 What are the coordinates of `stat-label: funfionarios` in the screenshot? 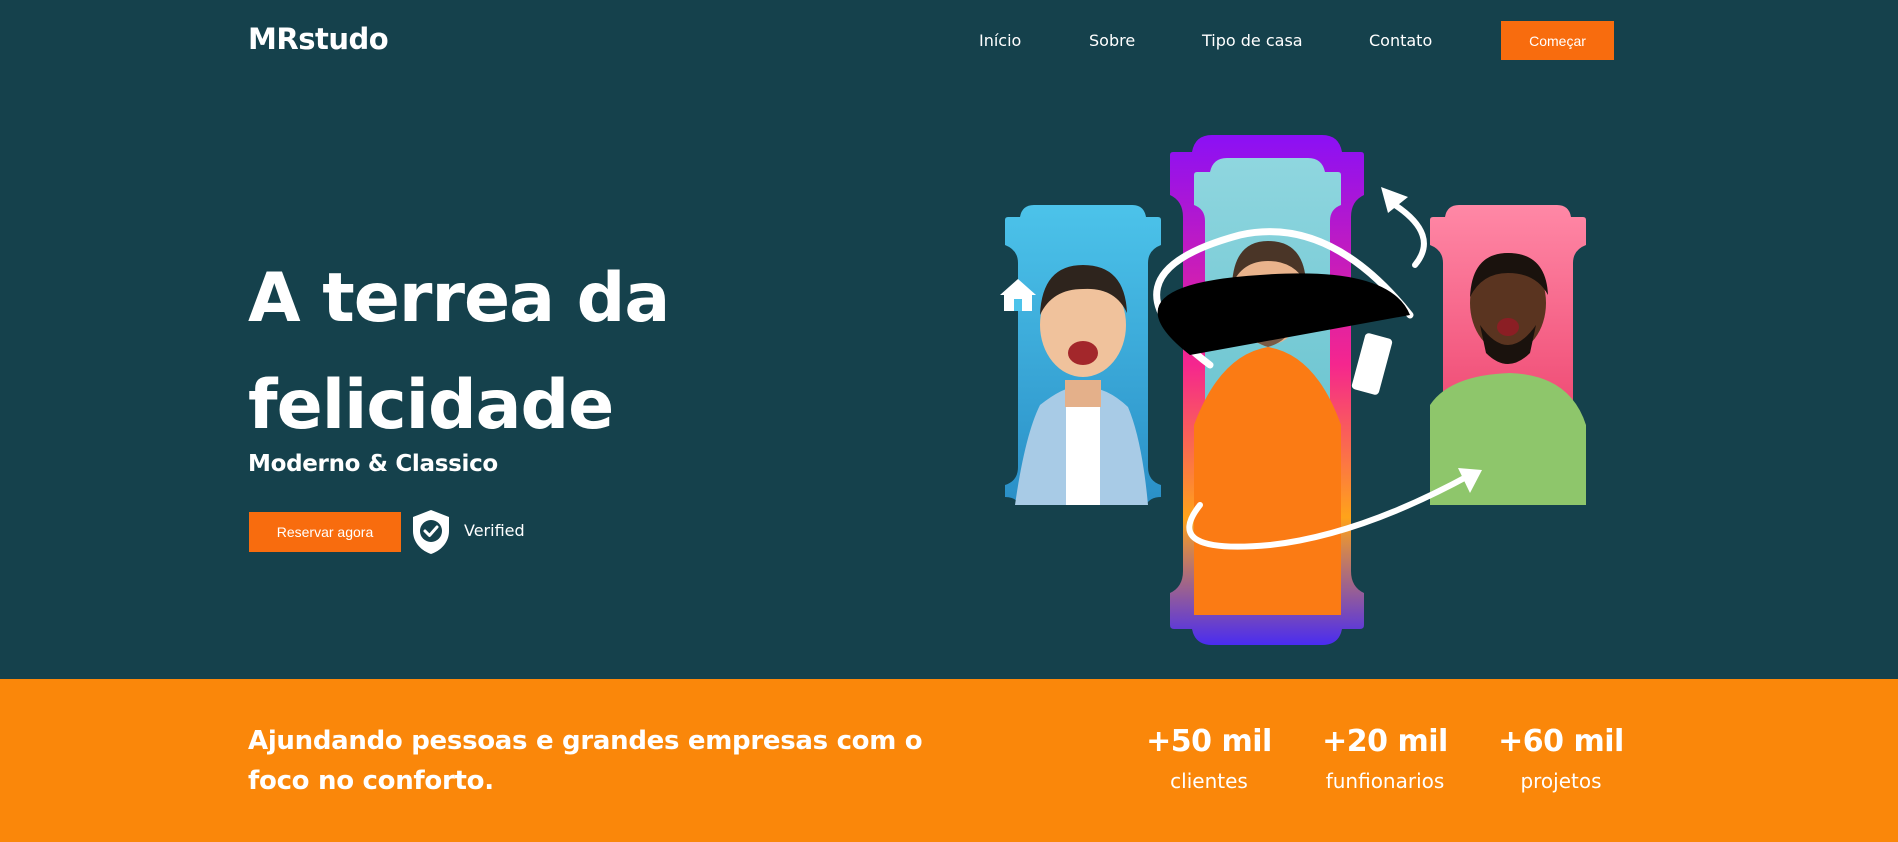 It's located at (1385, 781).